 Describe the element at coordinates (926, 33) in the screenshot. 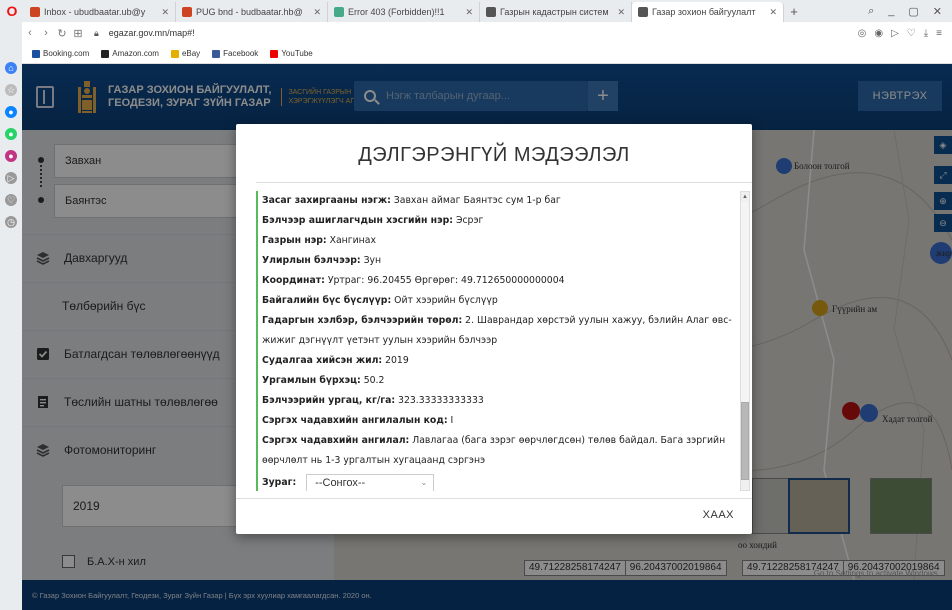

I see `download-icon: ⤓` at that location.